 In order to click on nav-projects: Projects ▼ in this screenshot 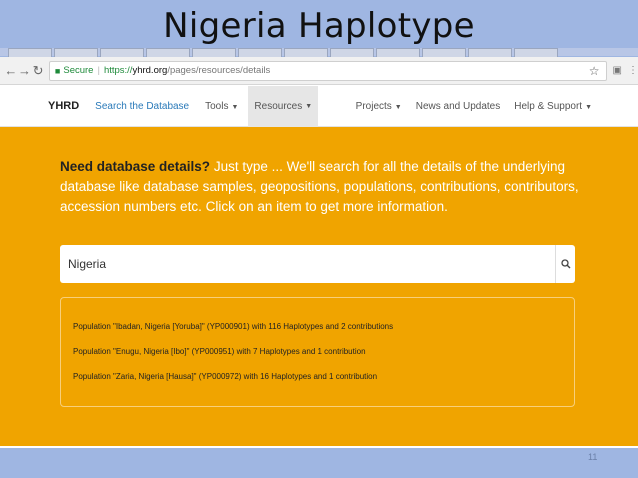, I will do `click(379, 106)`.